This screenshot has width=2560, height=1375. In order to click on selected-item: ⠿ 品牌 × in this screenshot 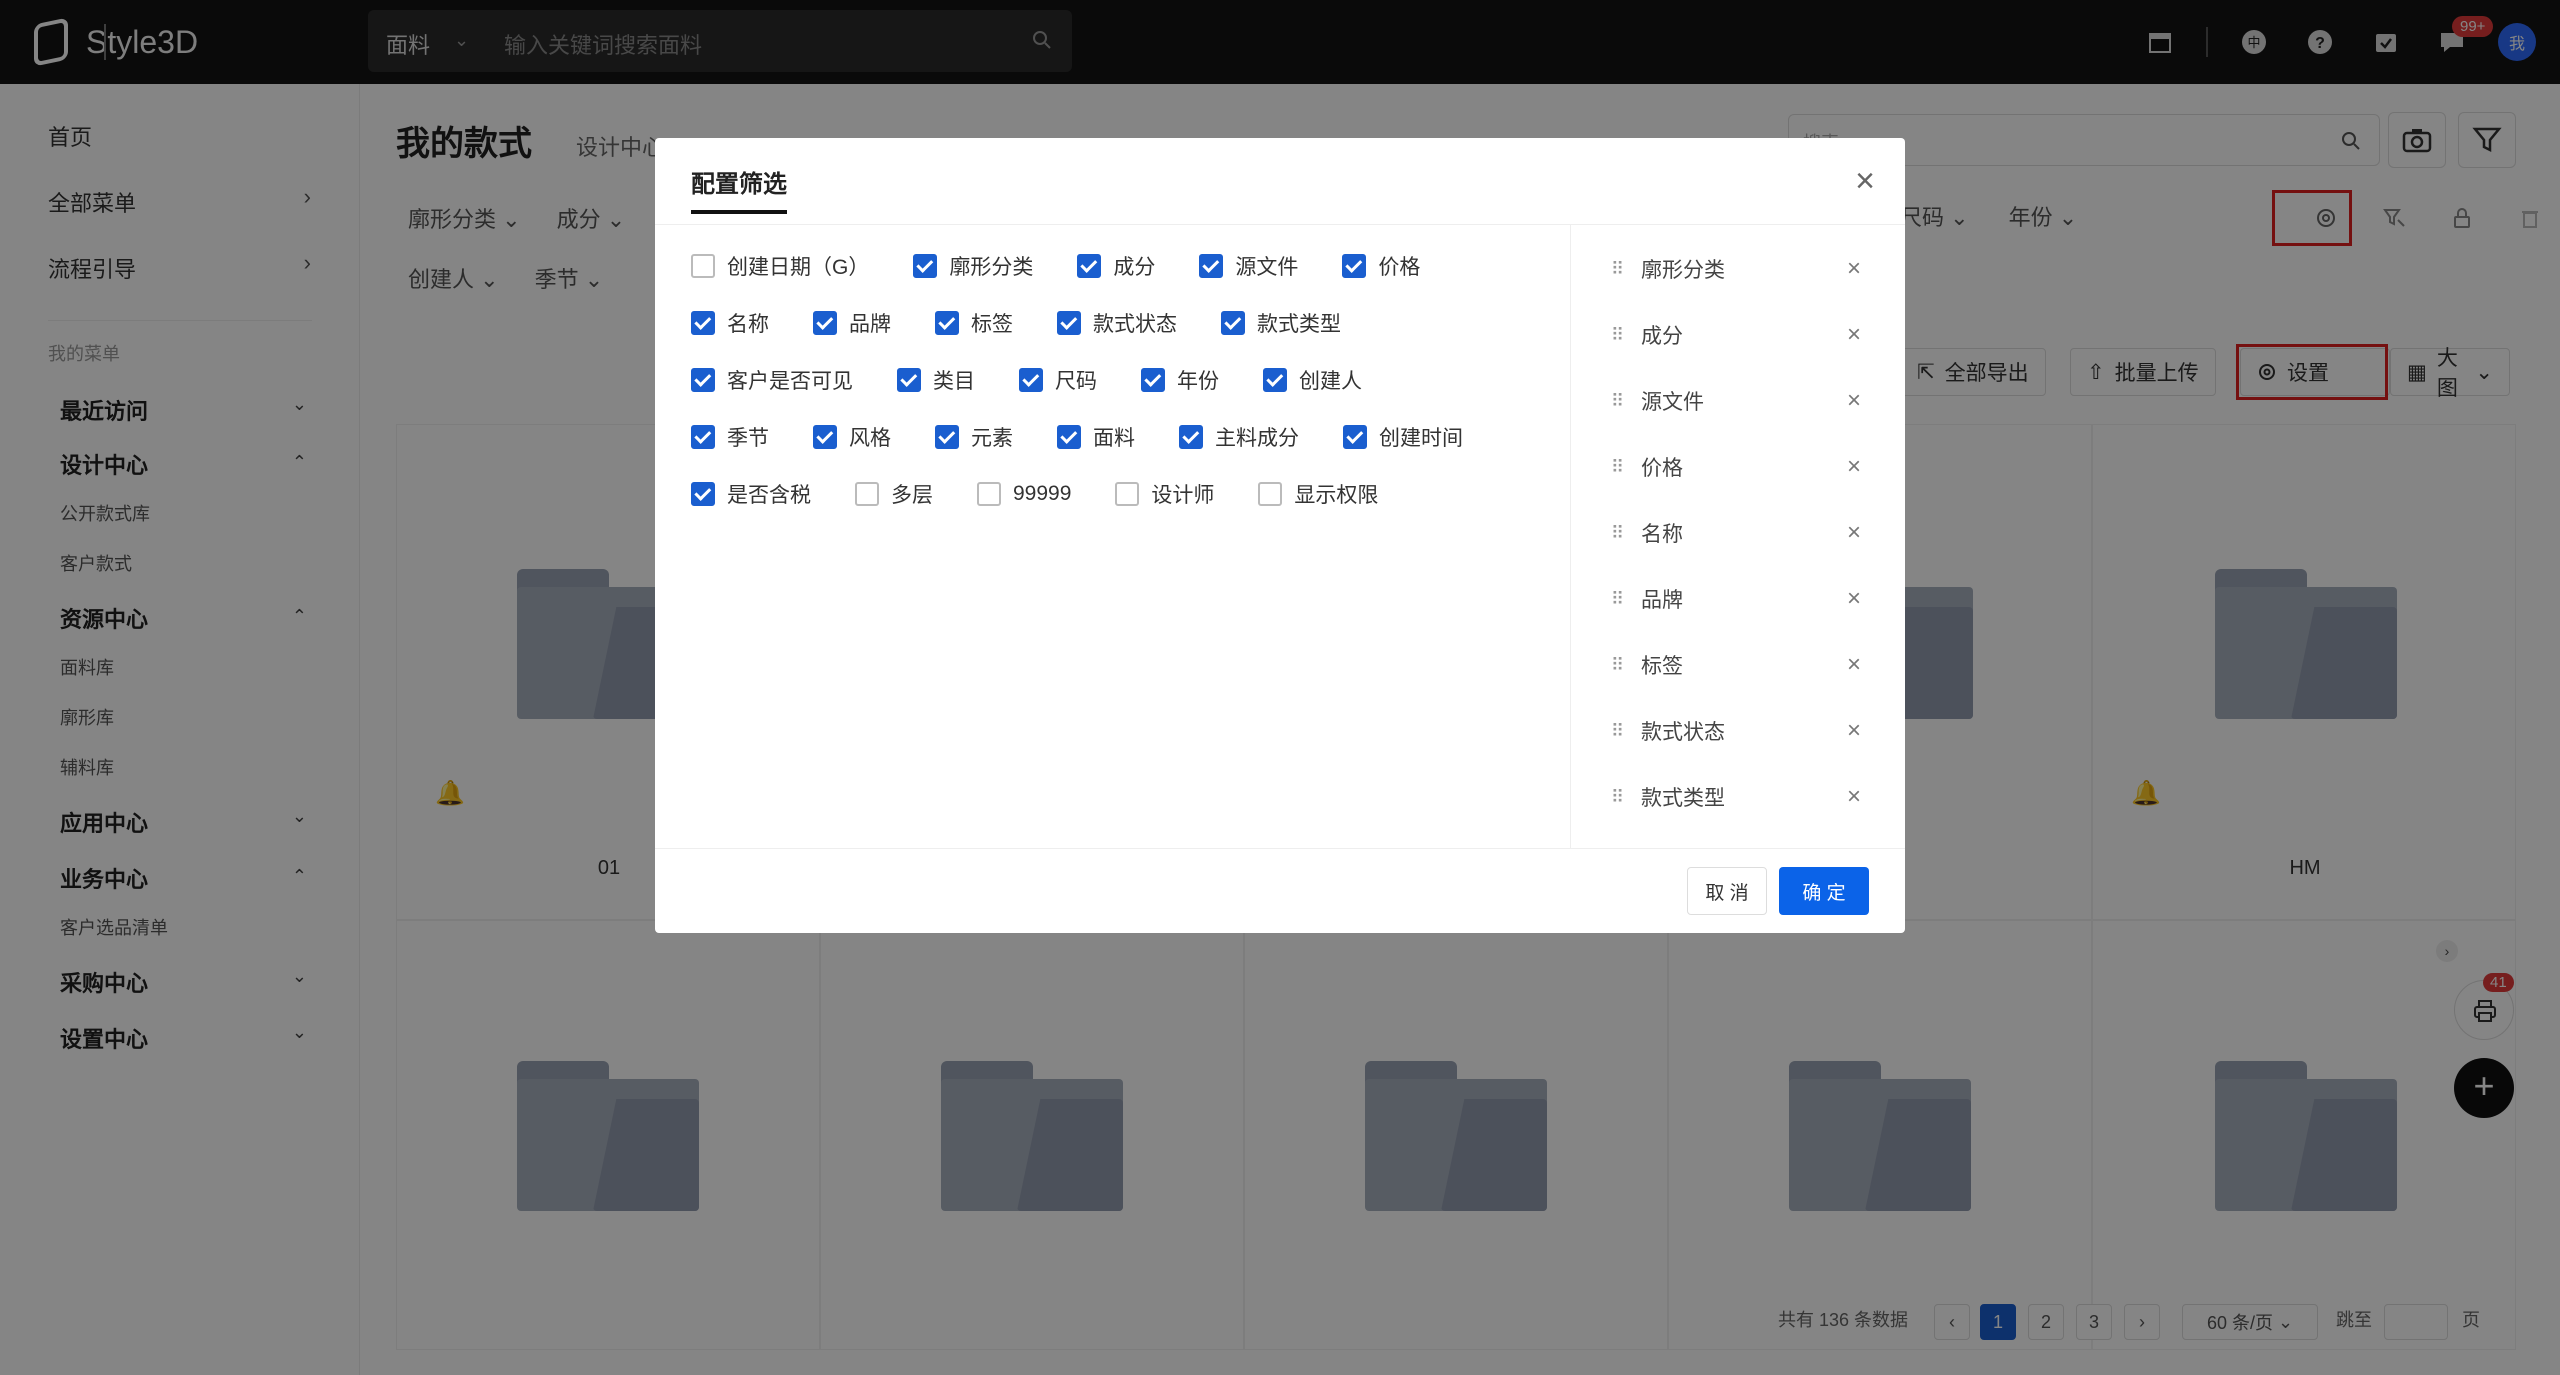, I will do `click(1736, 599)`.